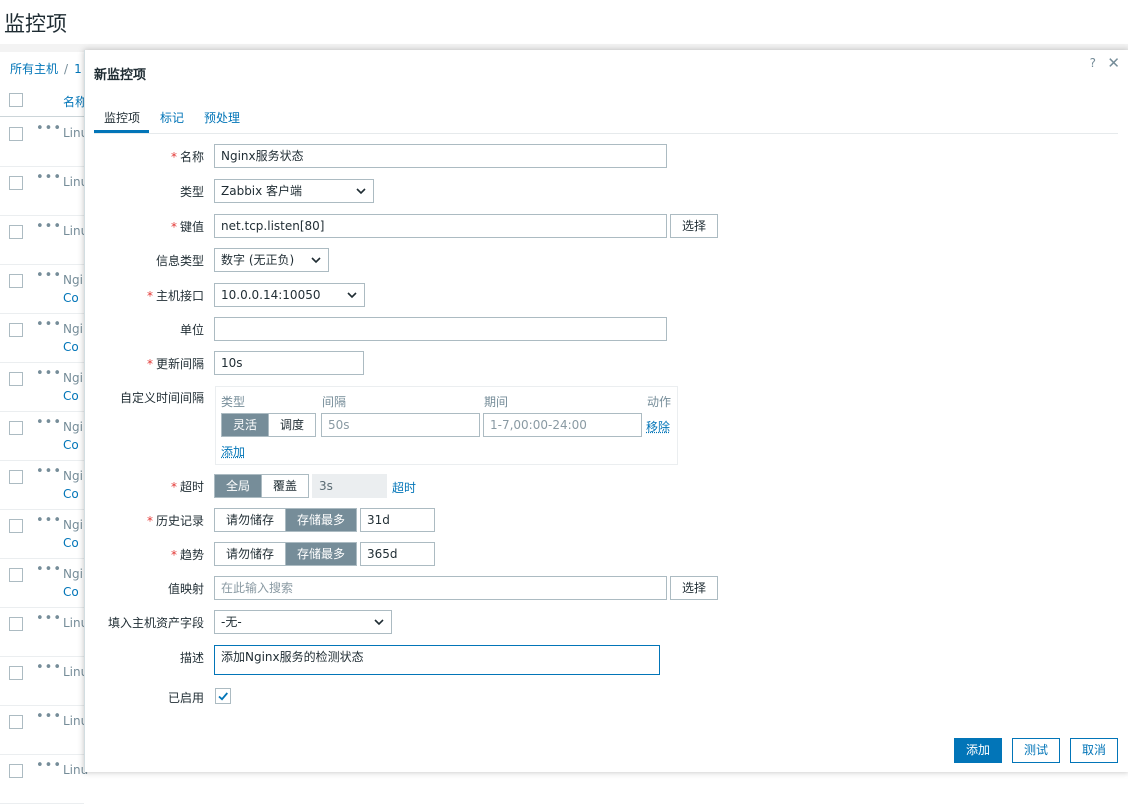 The height and width of the screenshot is (804, 1128). What do you see at coordinates (238, 486) in the screenshot?
I see `timeout-global-option: 全局` at bounding box center [238, 486].